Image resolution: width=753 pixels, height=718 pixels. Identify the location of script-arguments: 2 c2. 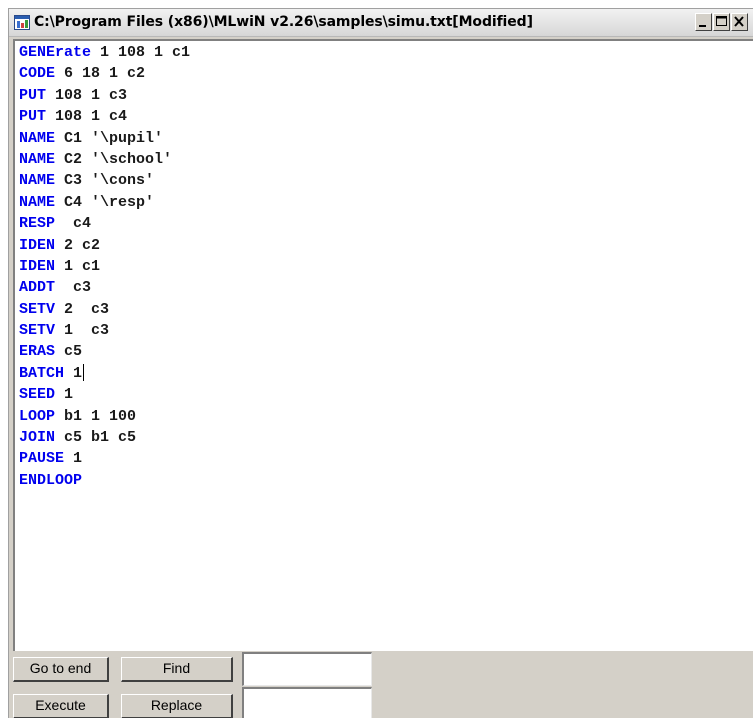
(78, 245).